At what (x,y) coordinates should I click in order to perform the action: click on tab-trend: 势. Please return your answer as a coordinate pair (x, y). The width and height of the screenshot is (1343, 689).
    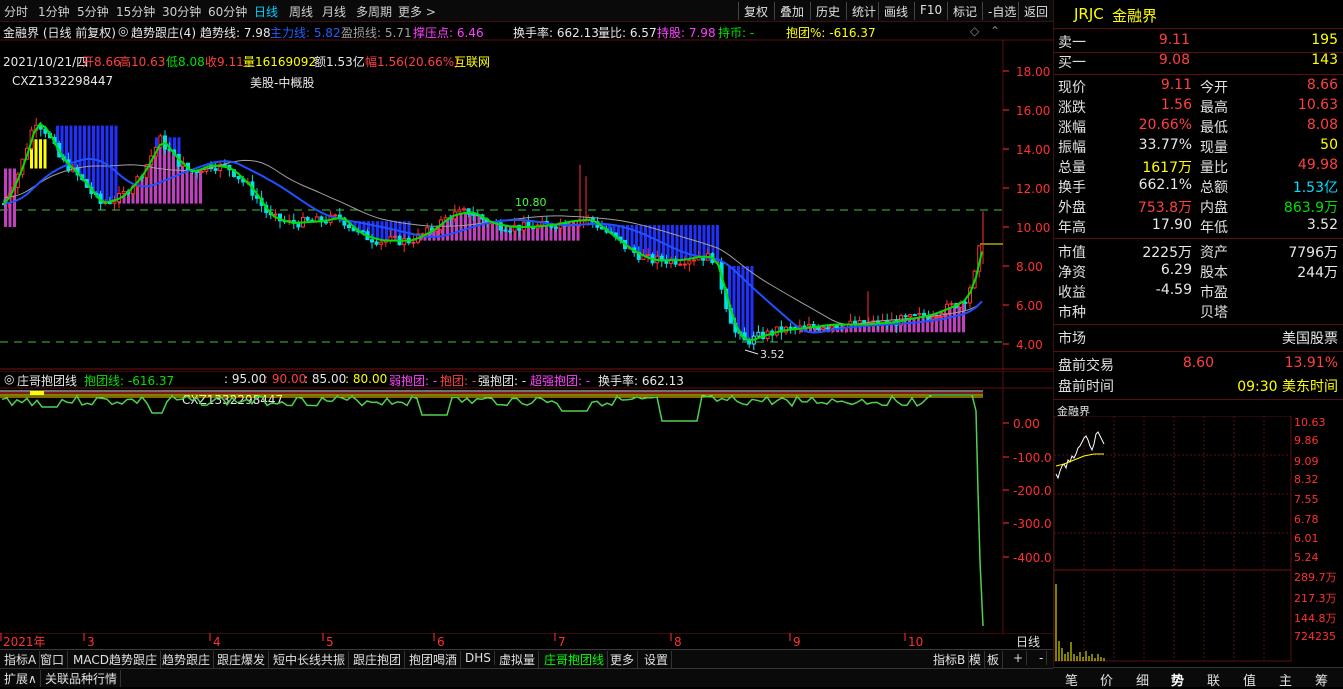
    Looking at the image, I should click on (1177, 679).